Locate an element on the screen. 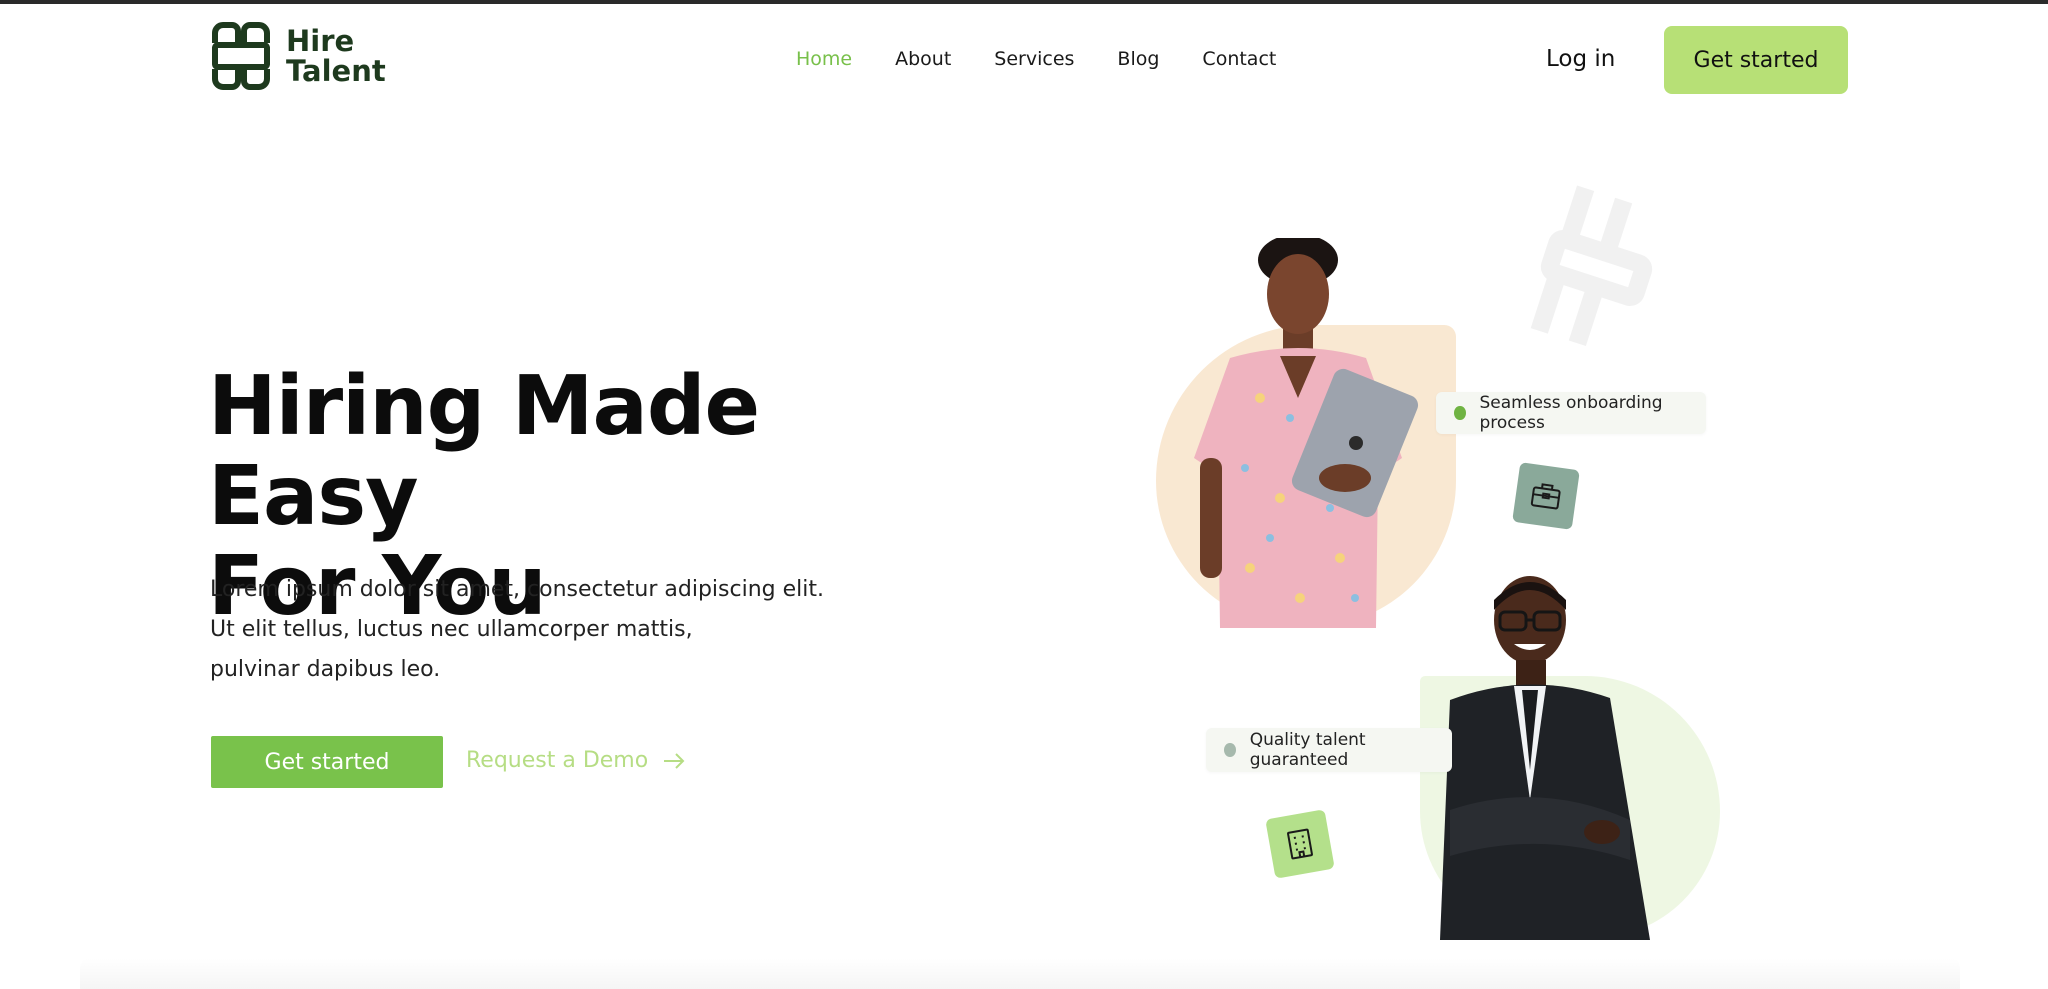  logo-line-2: Talent is located at coordinates (336, 71).